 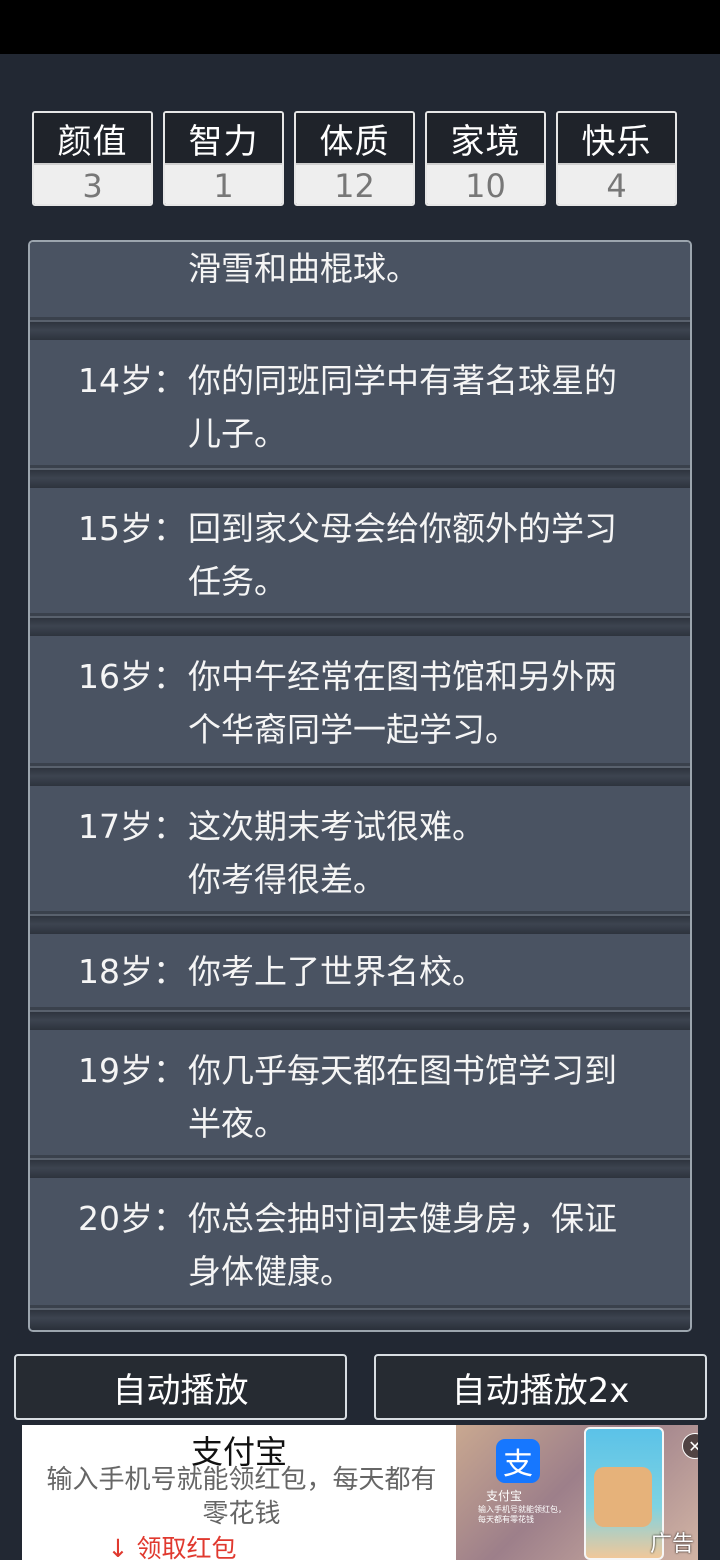 What do you see at coordinates (616, 138) in the screenshot?
I see `stat-label: 快乐` at bounding box center [616, 138].